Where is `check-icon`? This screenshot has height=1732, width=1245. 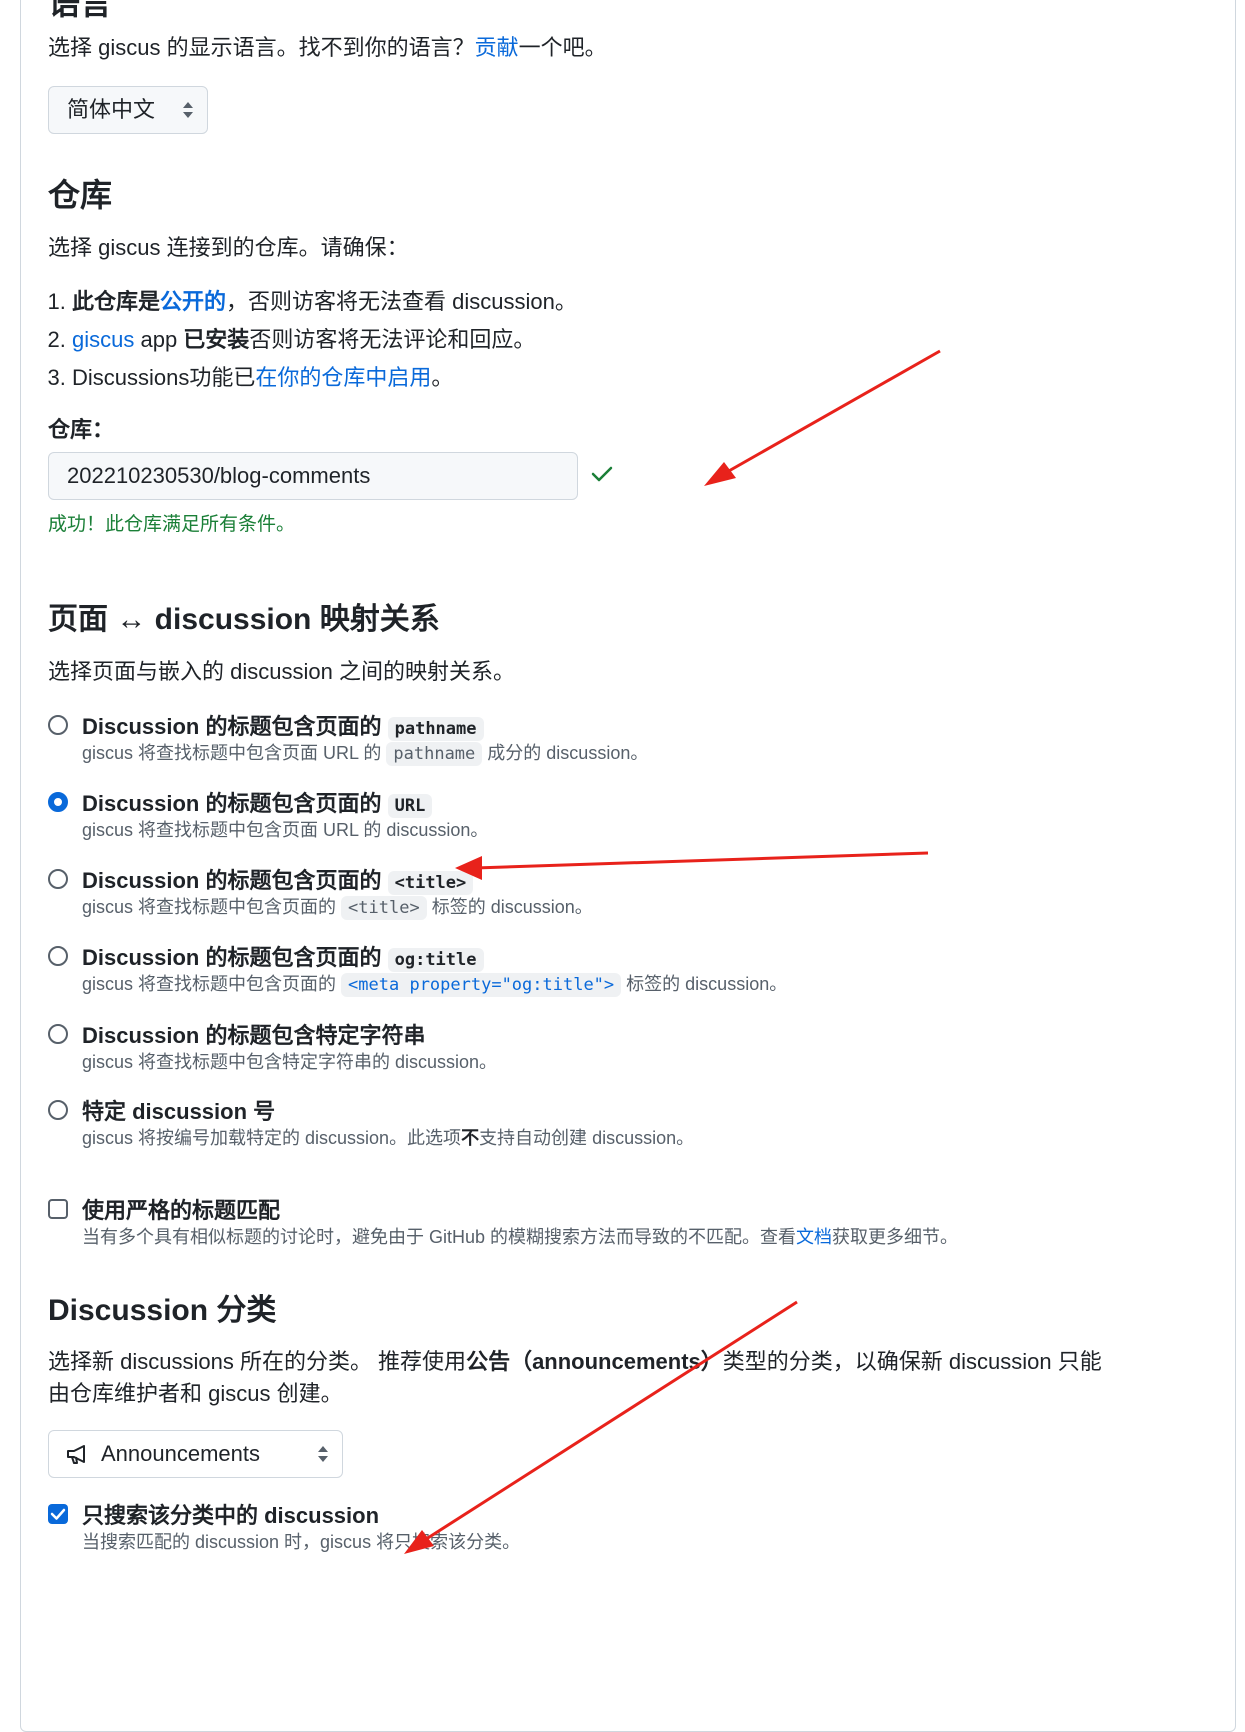 check-icon is located at coordinates (602, 474).